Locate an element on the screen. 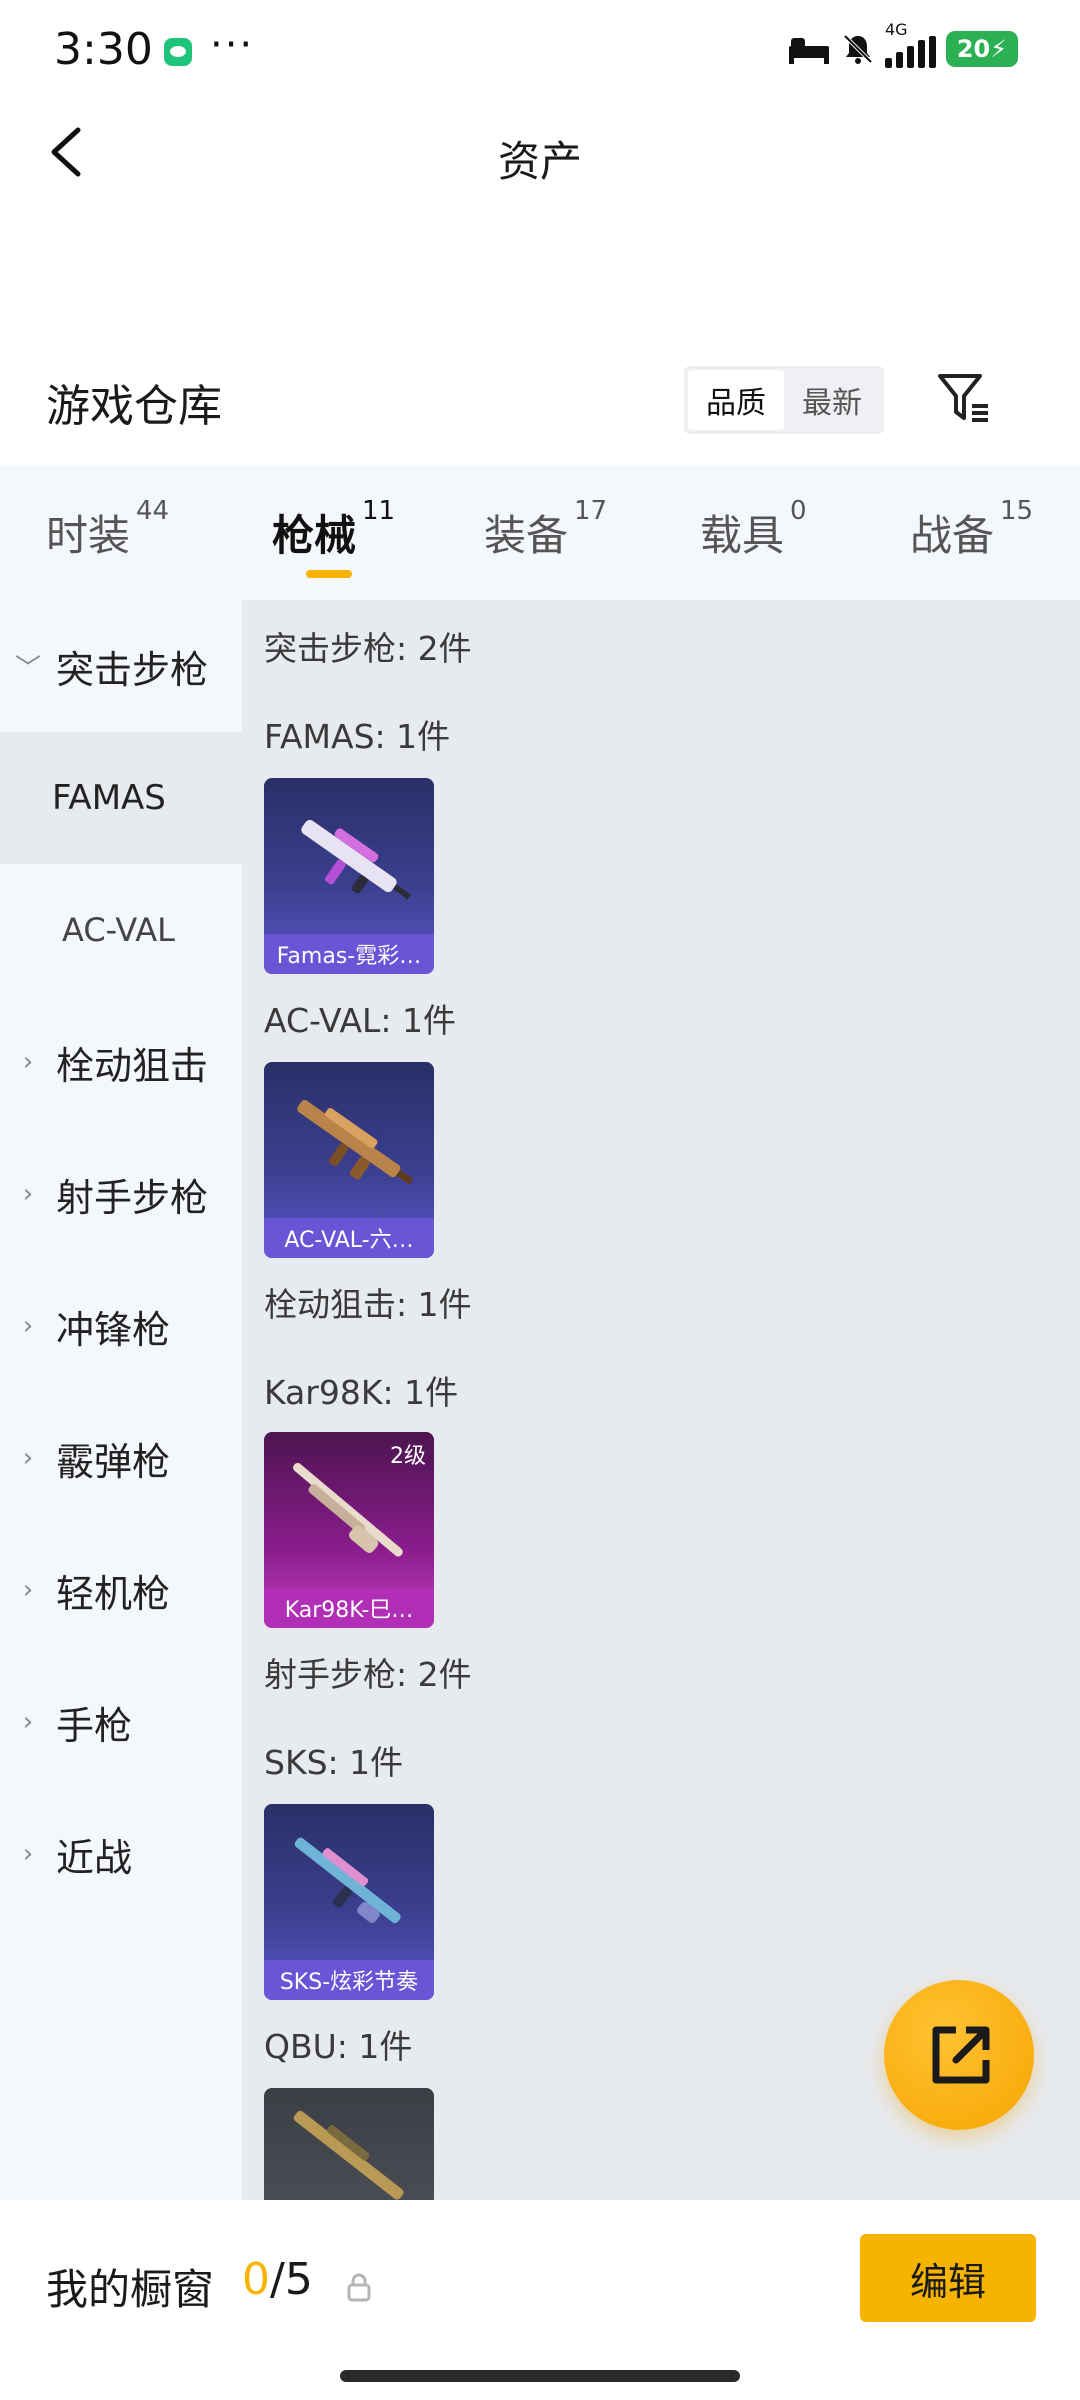 This screenshot has width=1080, height=2400. tab-count: 44 is located at coordinates (153, 511).